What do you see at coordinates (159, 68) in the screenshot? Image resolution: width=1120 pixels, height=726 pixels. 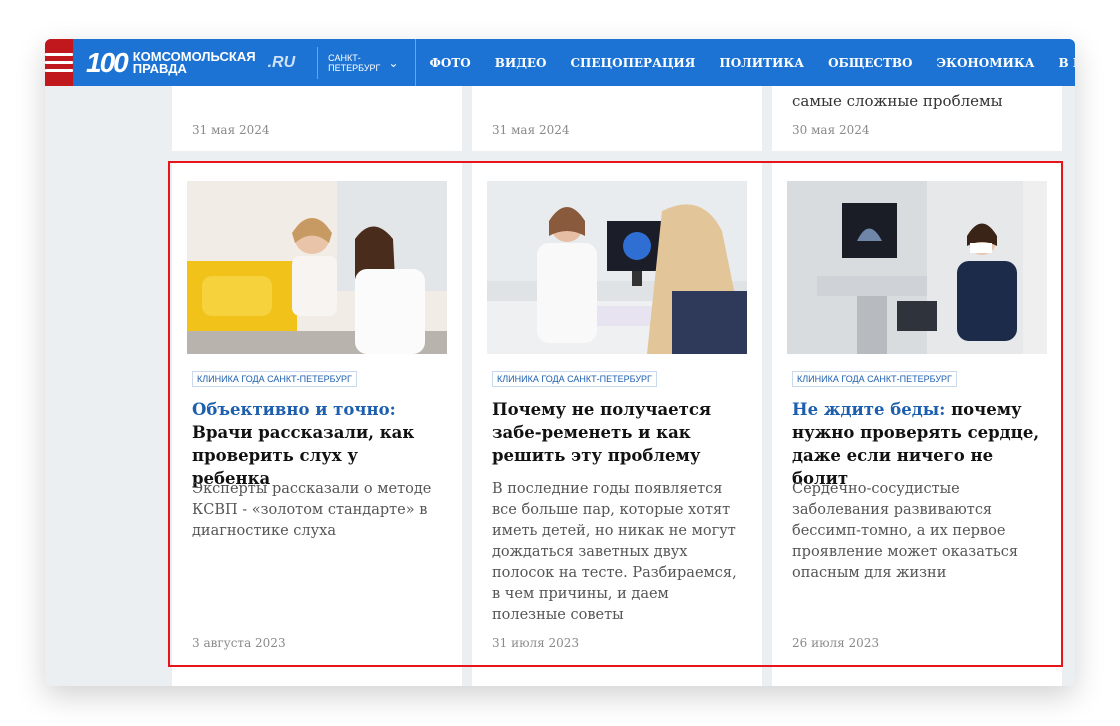 I see `logo-line-2: правда` at bounding box center [159, 68].